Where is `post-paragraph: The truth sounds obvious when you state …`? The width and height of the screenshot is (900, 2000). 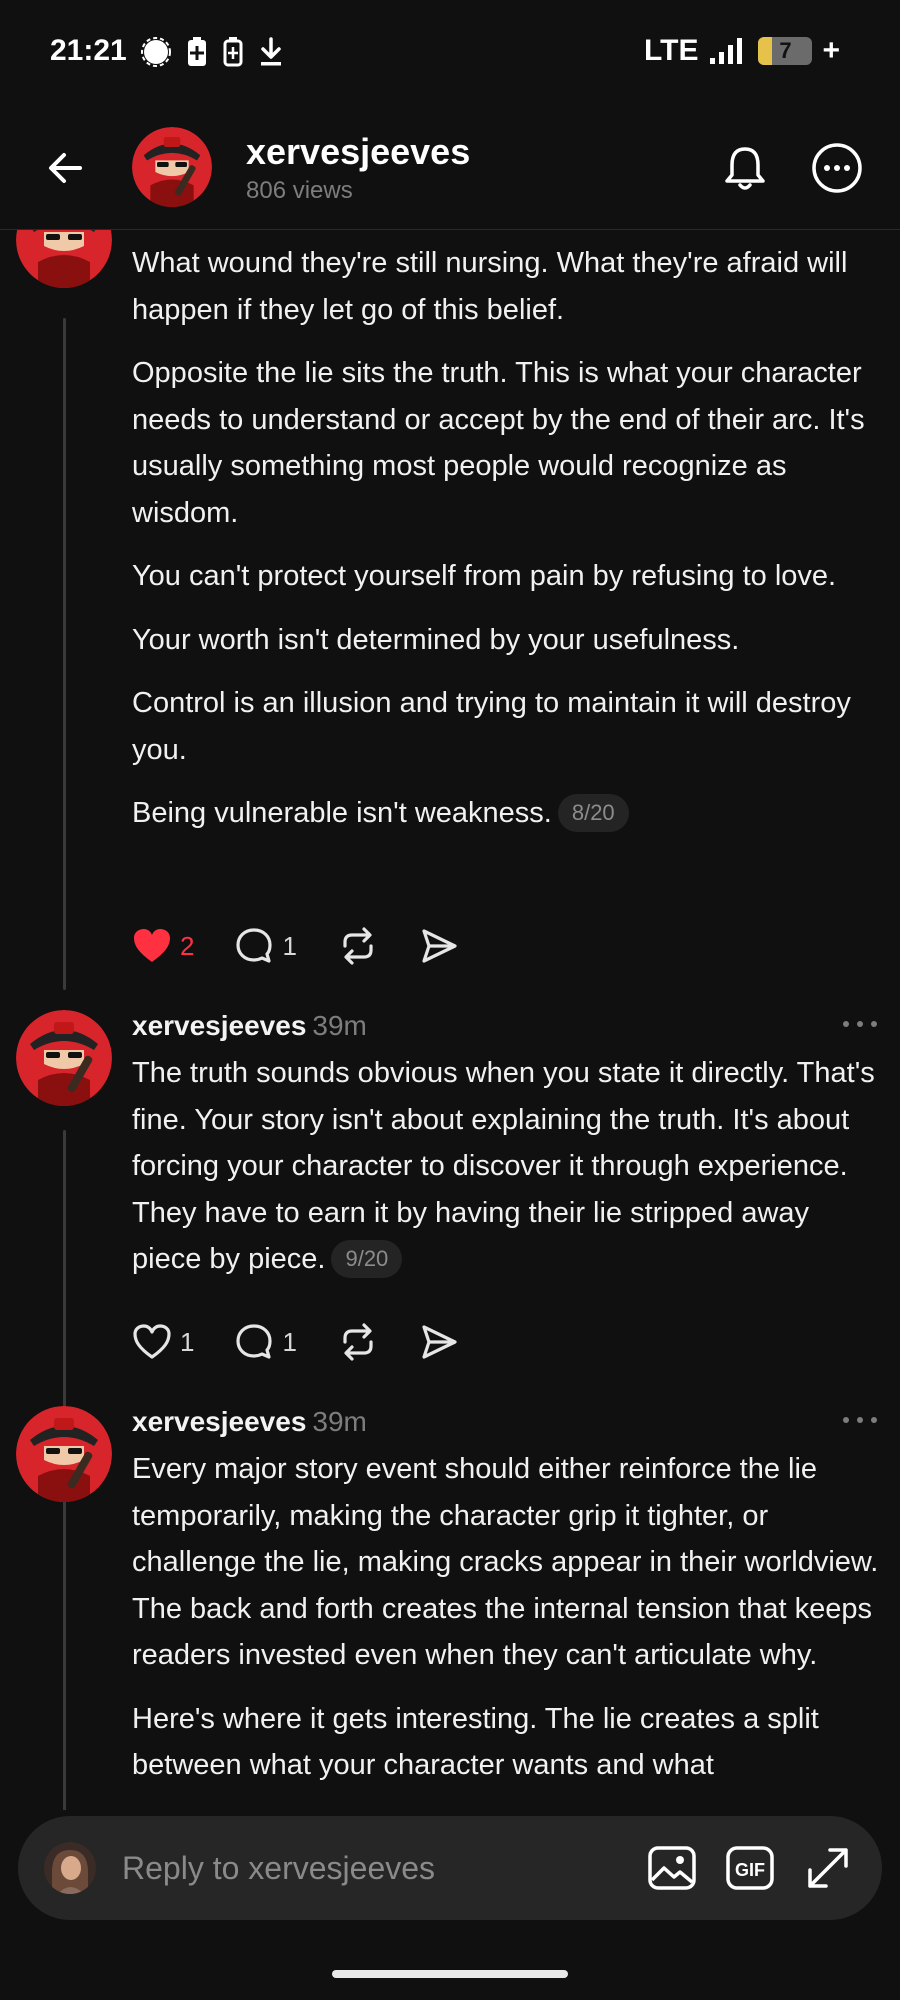
post-paragraph: The truth sounds obvious when you state … is located at coordinates (506, 1166).